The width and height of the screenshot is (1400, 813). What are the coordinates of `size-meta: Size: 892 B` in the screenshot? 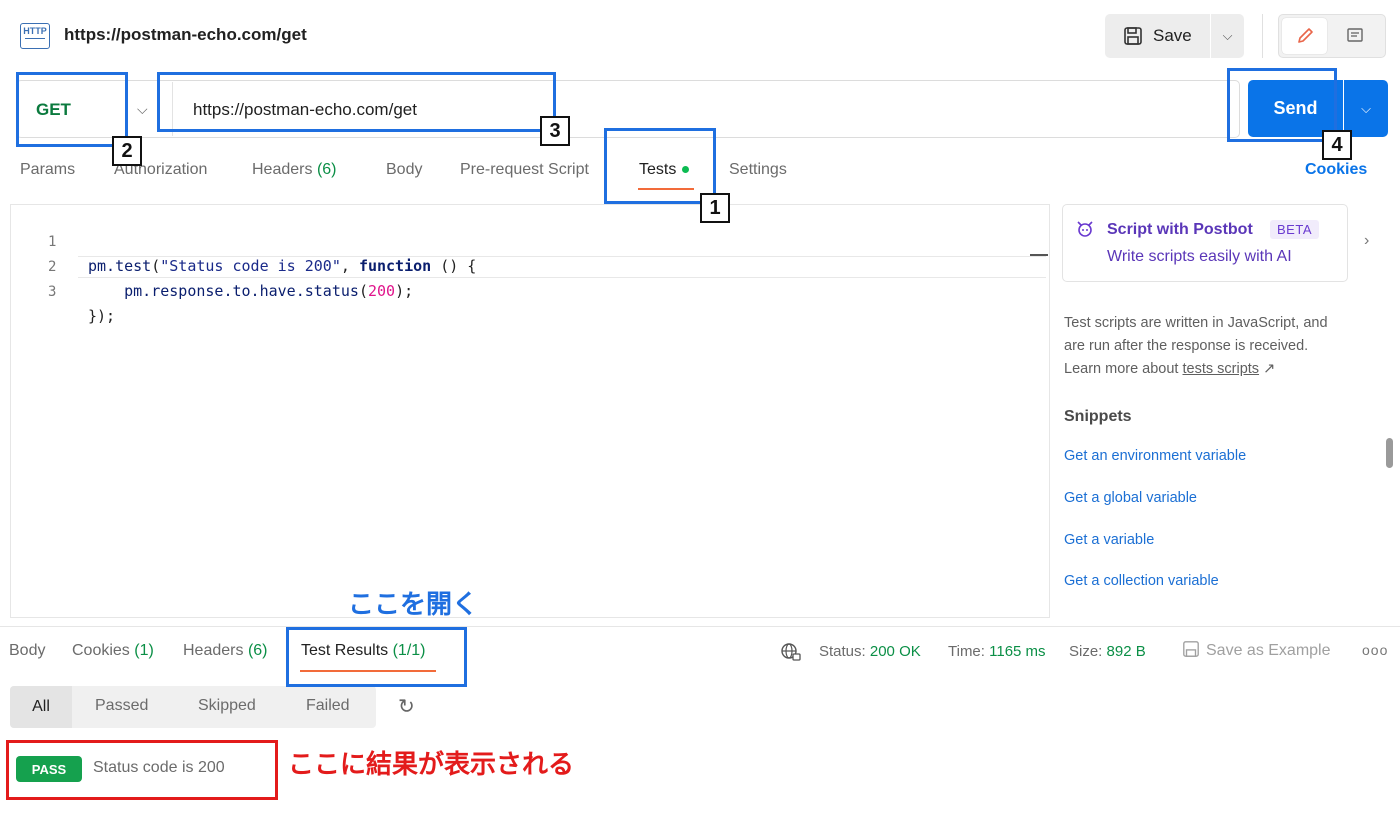 It's located at (1107, 651).